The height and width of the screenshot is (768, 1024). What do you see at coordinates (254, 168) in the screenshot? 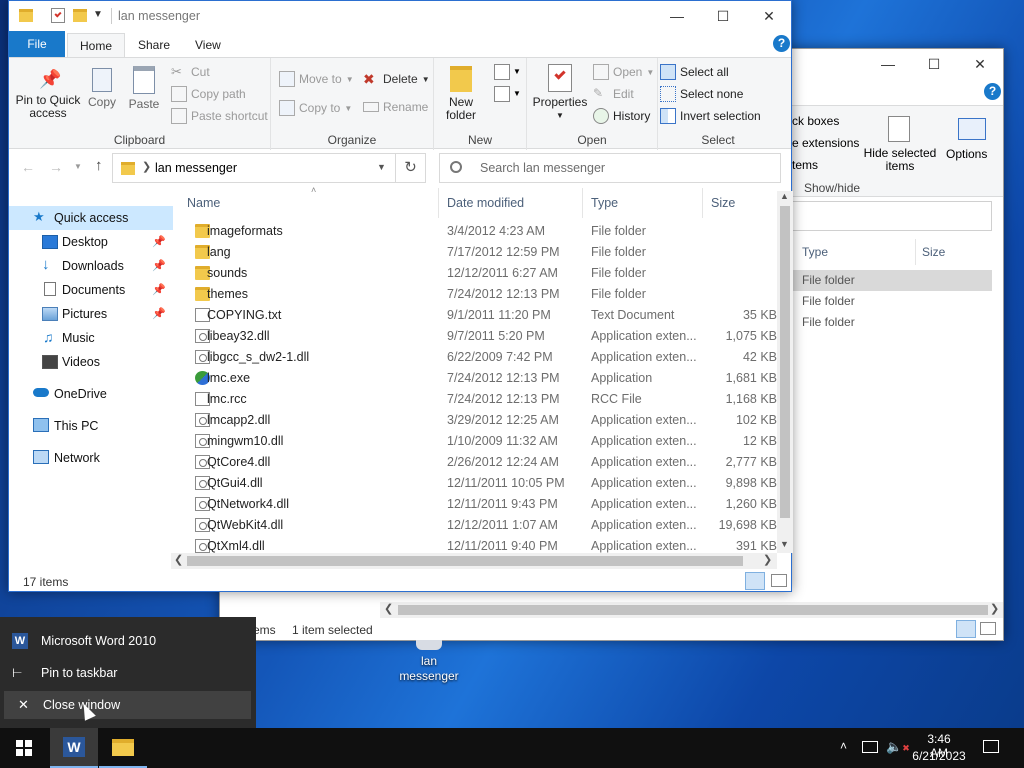
I see `address-bar: ❯ lan messenger ▼` at bounding box center [254, 168].